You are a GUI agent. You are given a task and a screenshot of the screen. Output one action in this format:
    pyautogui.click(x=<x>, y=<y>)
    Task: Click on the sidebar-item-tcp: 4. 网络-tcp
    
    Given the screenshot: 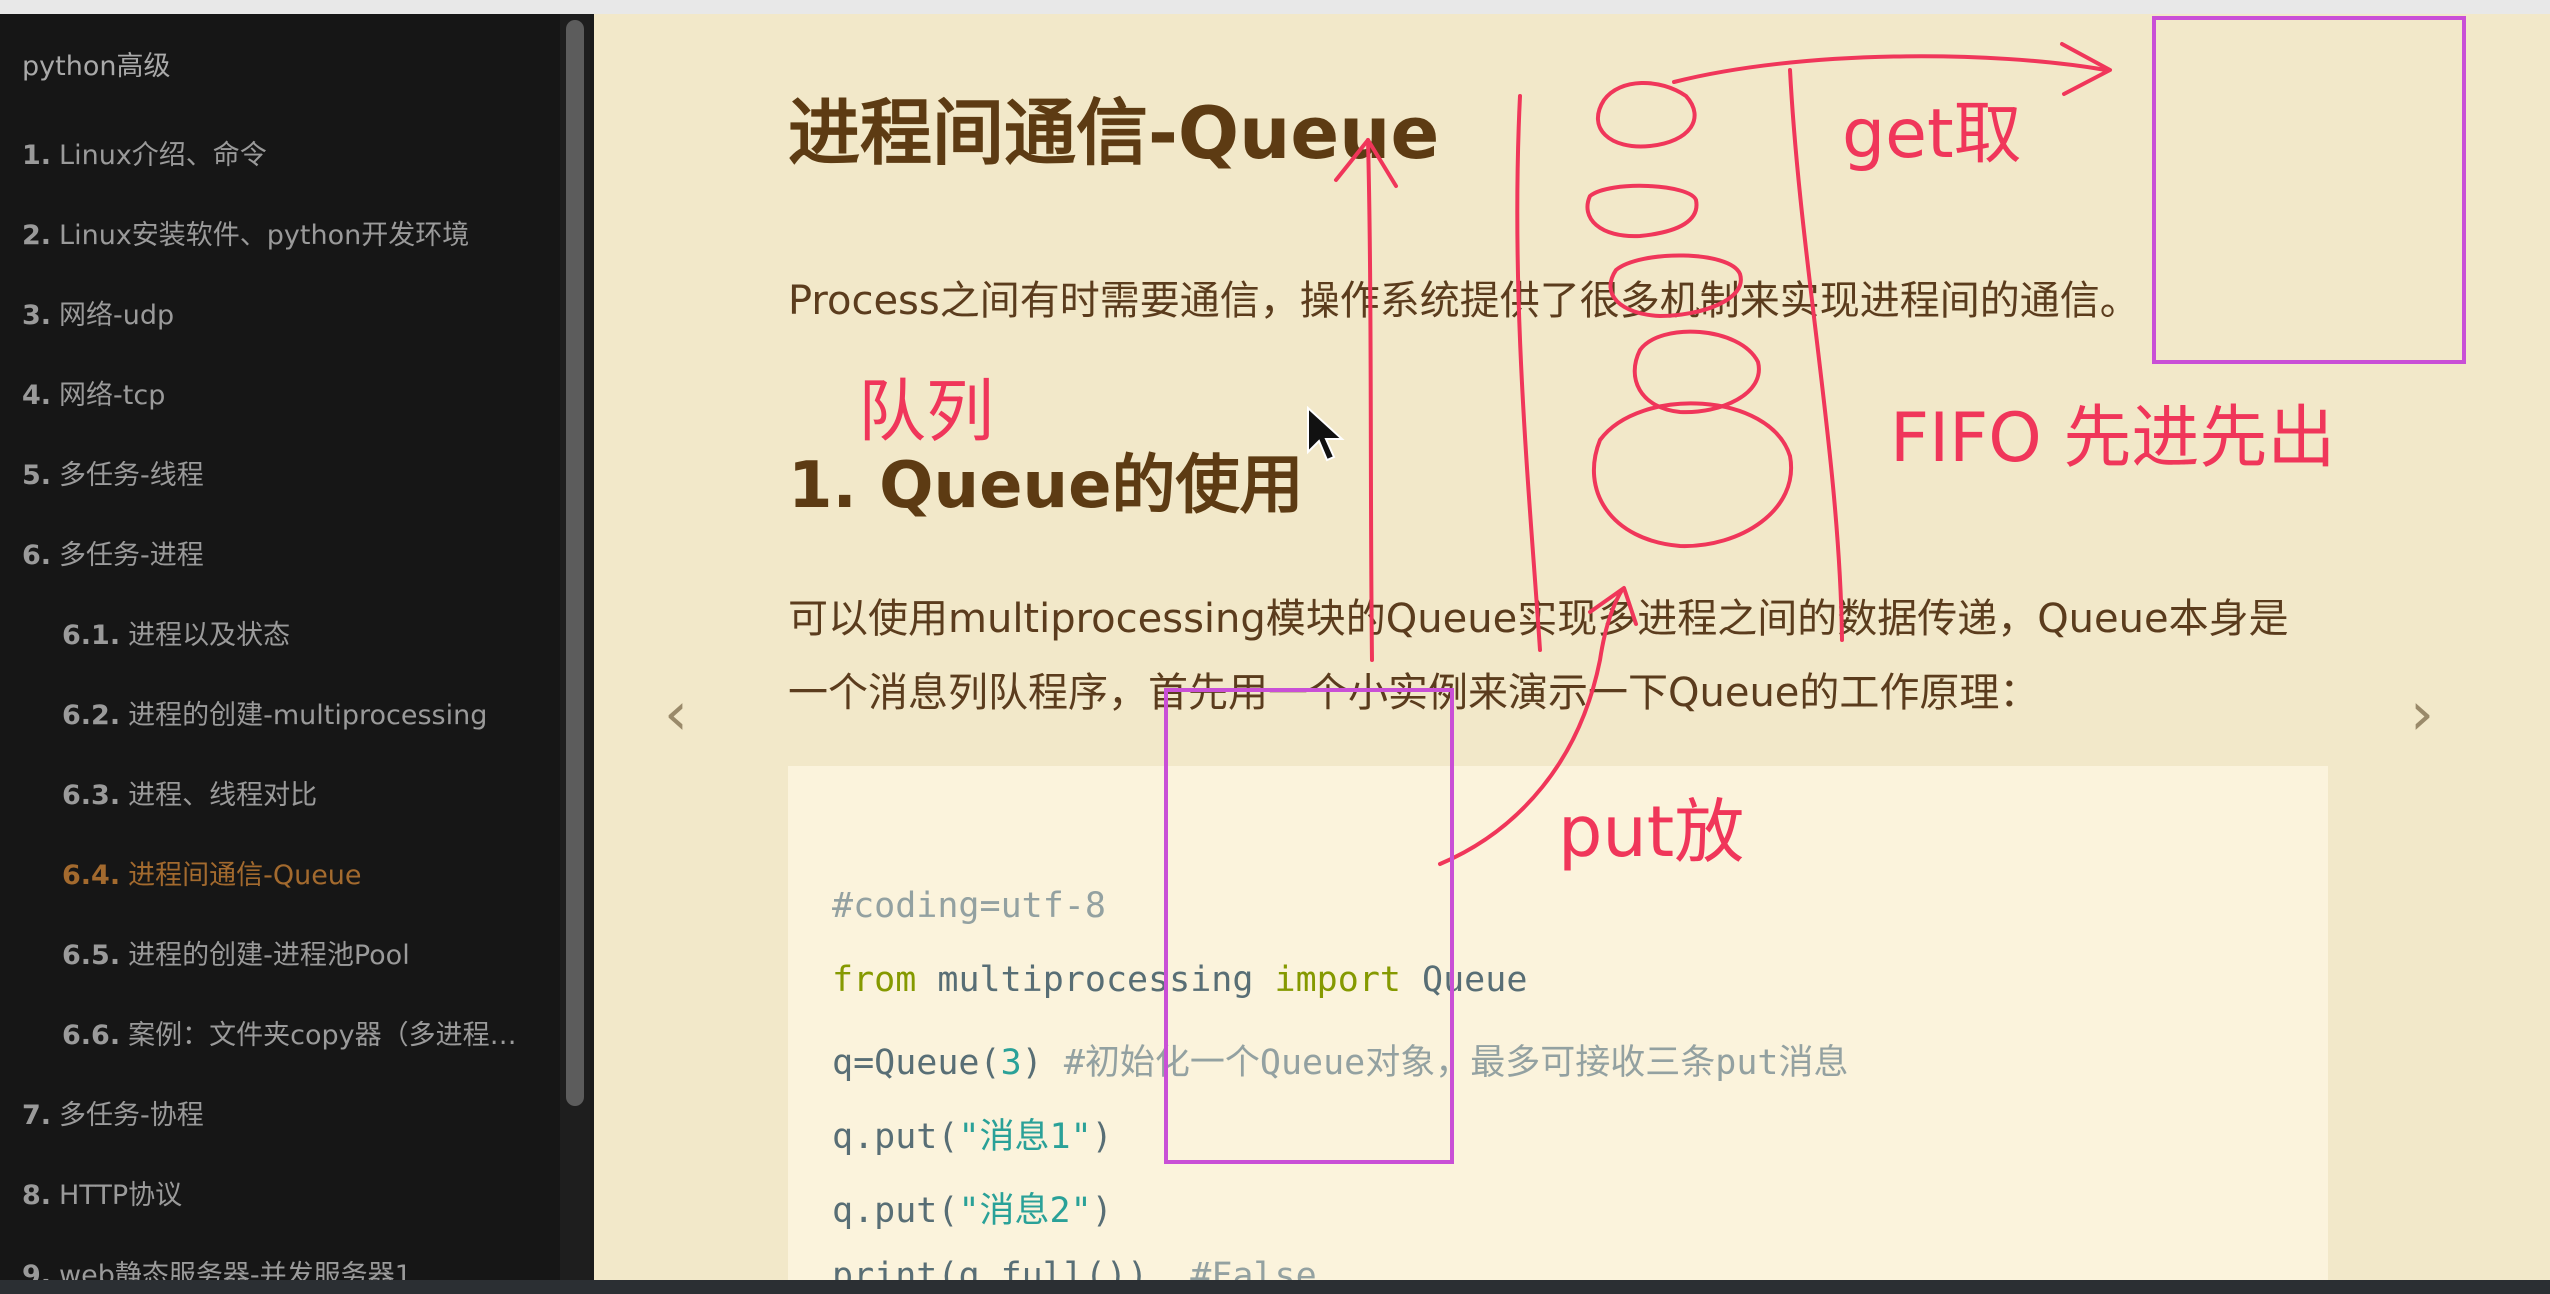 What is the action you would take?
    pyautogui.click(x=280, y=396)
    